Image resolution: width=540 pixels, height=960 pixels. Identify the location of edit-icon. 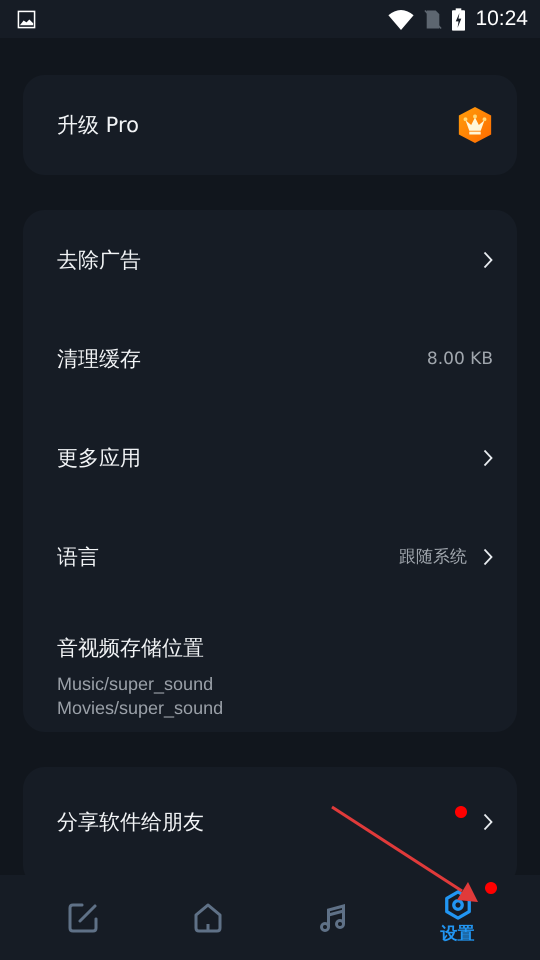
(82, 918).